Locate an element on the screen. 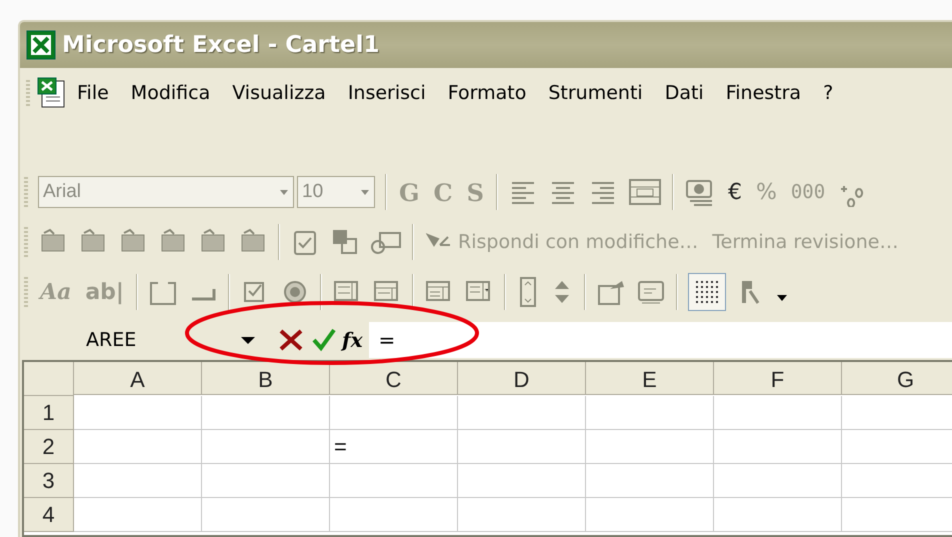 This screenshot has height=537, width=952. dropdown-arrow-icon is located at coordinates (248, 340).